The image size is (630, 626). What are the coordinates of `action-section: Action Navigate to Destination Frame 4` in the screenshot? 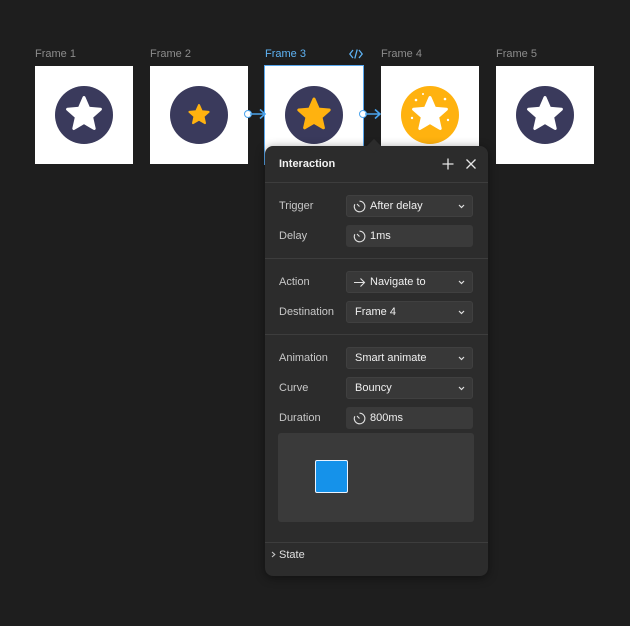 It's located at (376, 297).